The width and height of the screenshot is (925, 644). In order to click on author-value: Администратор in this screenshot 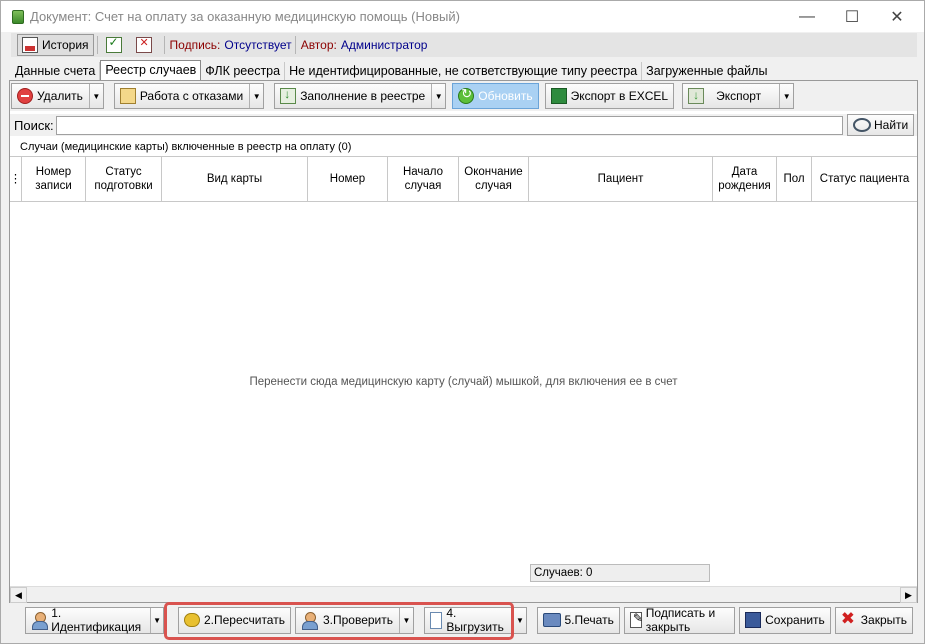, I will do `click(384, 45)`.